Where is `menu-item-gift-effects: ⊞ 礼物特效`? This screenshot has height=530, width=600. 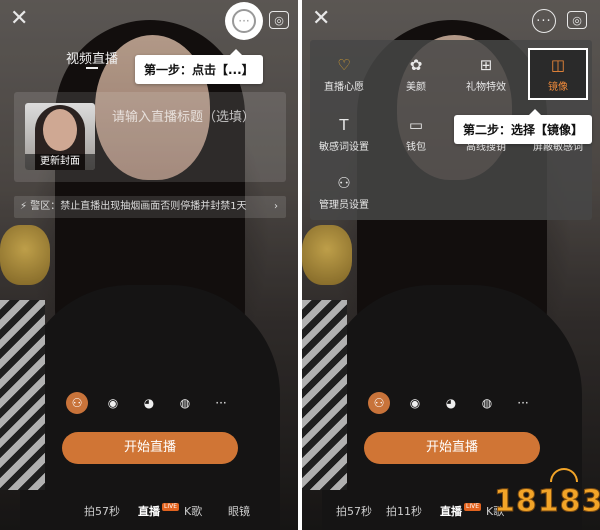
menu-item-gift-effects: ⊞ 礼物特效 is located at coordinates (486, 72).